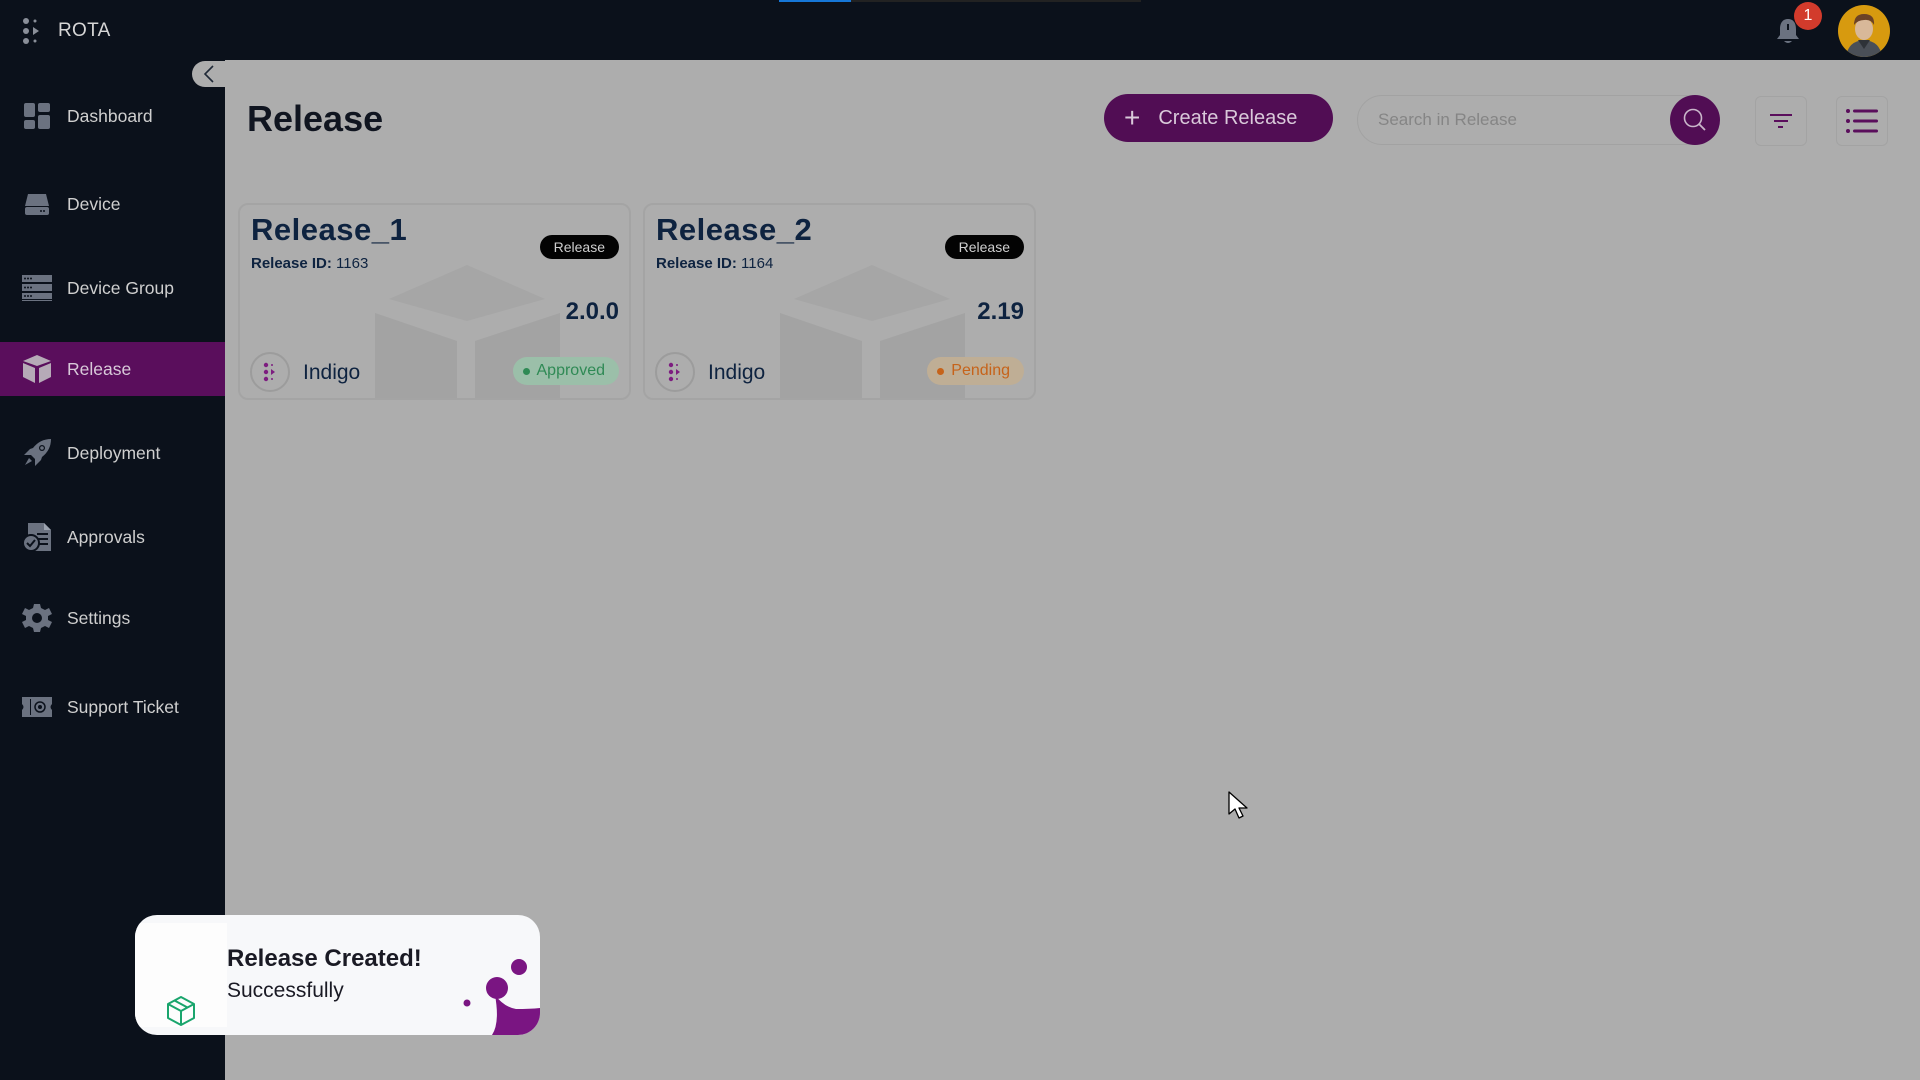  Describe the element at coordinates (1132, 117) in the screenshot. I see `plus-icon: +` at that location.